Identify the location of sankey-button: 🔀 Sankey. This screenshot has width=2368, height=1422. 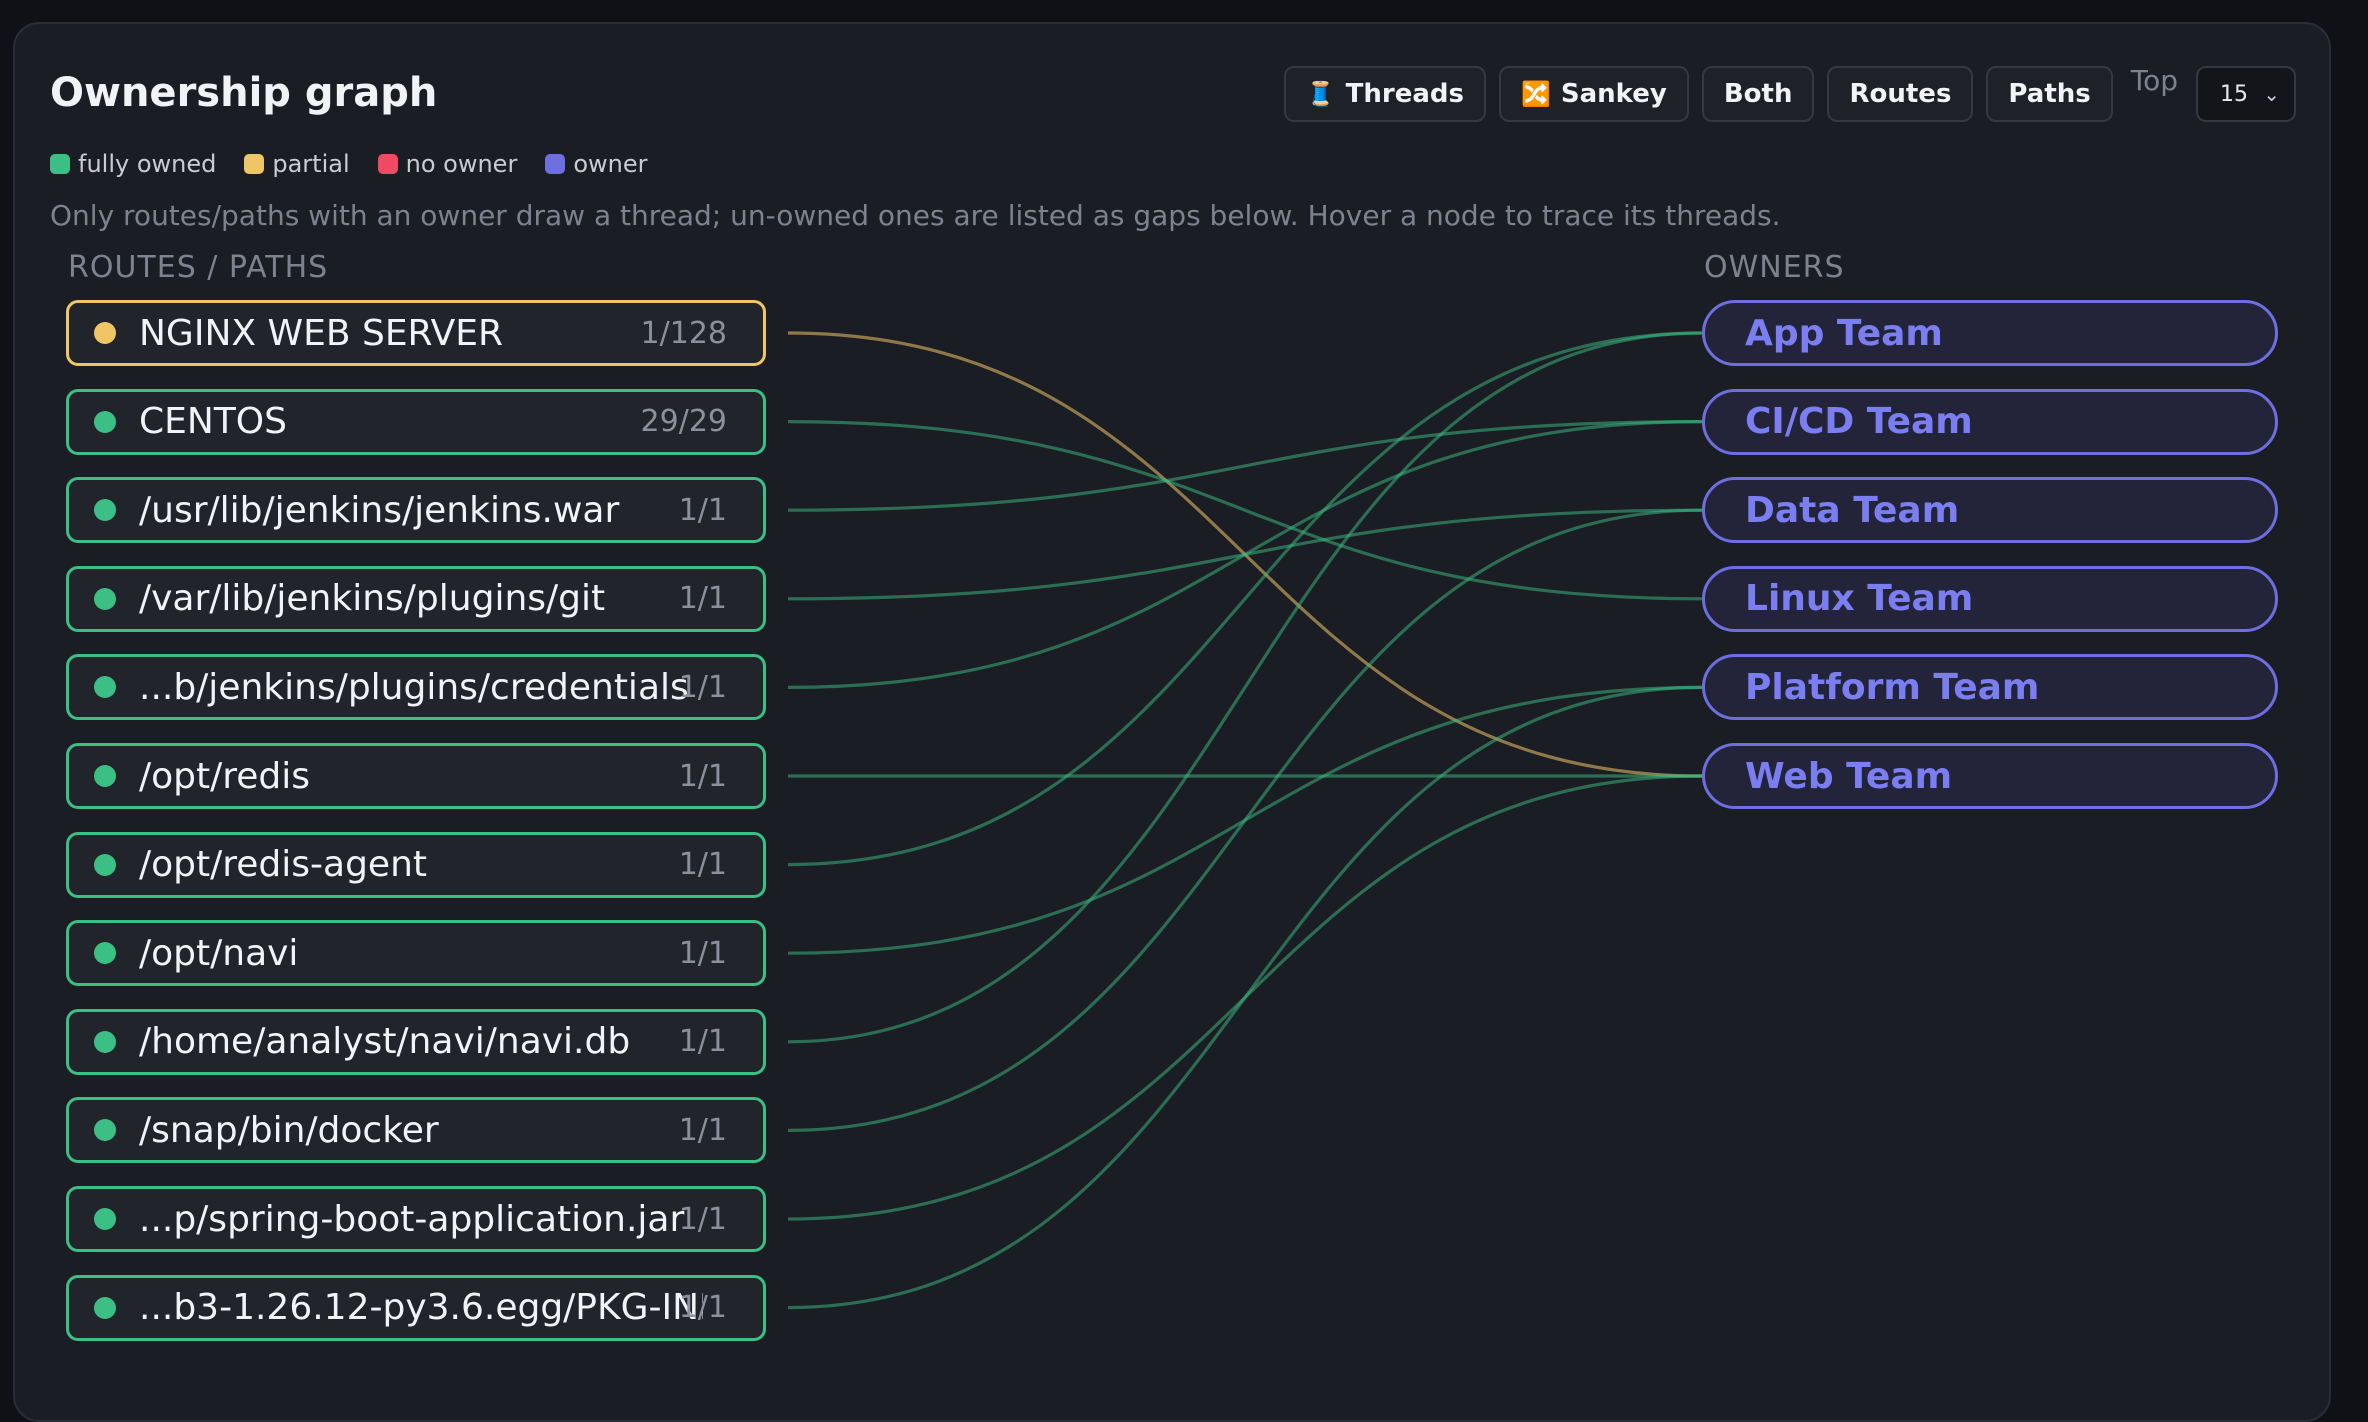
(1594, 94).